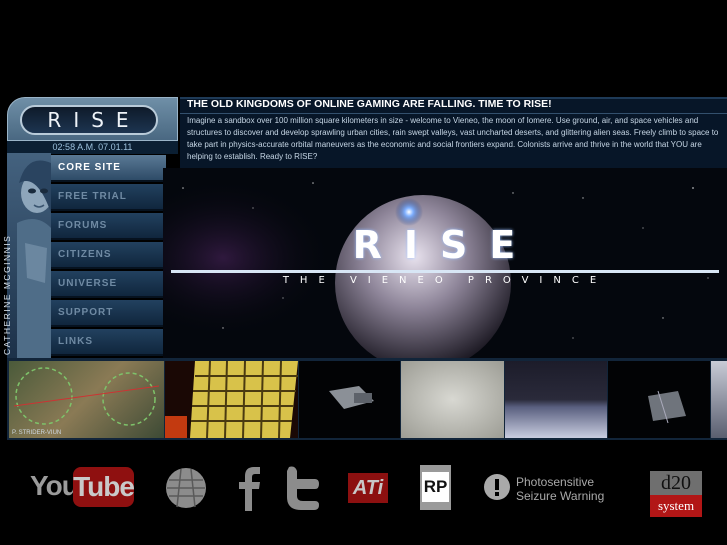  I want to click on foggy-surface-thumb, so click(452, 399).